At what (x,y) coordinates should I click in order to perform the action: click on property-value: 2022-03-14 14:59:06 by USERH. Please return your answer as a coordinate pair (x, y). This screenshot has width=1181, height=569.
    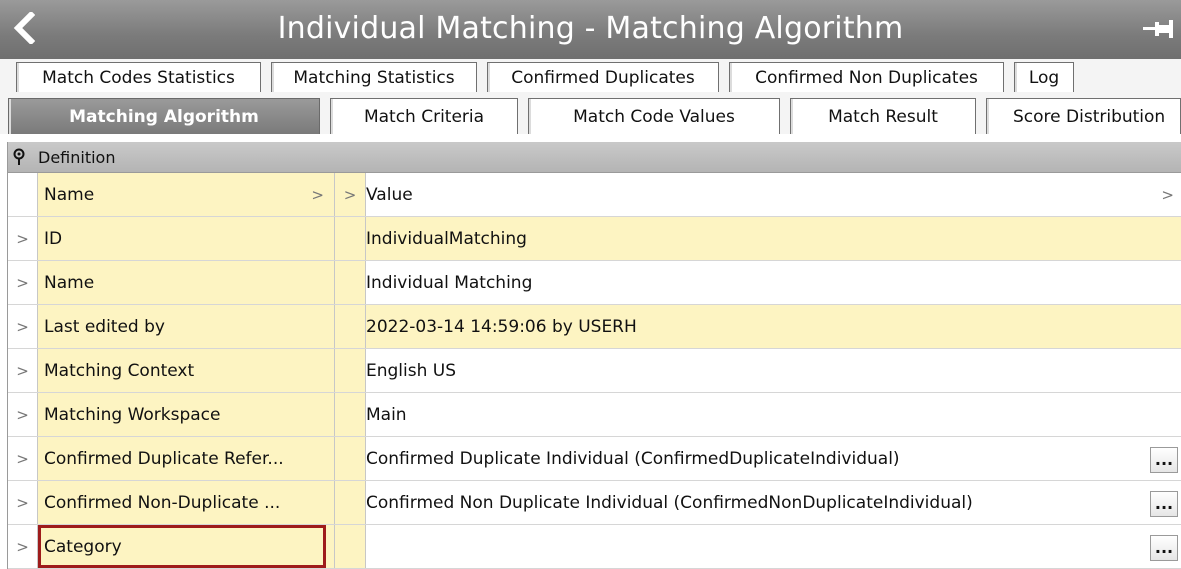
    Looking at the image, I should click on (773, 326).